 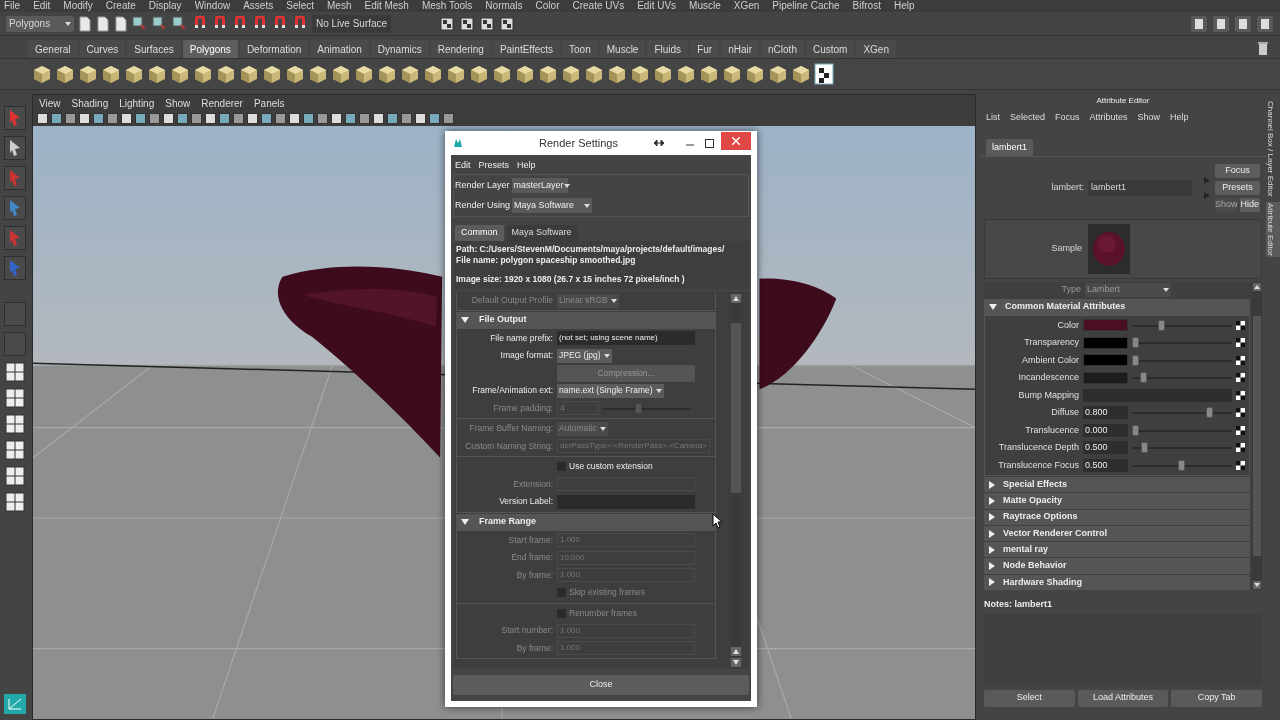 I want to click on menu-item: Panels, so click(x=269, y=103).